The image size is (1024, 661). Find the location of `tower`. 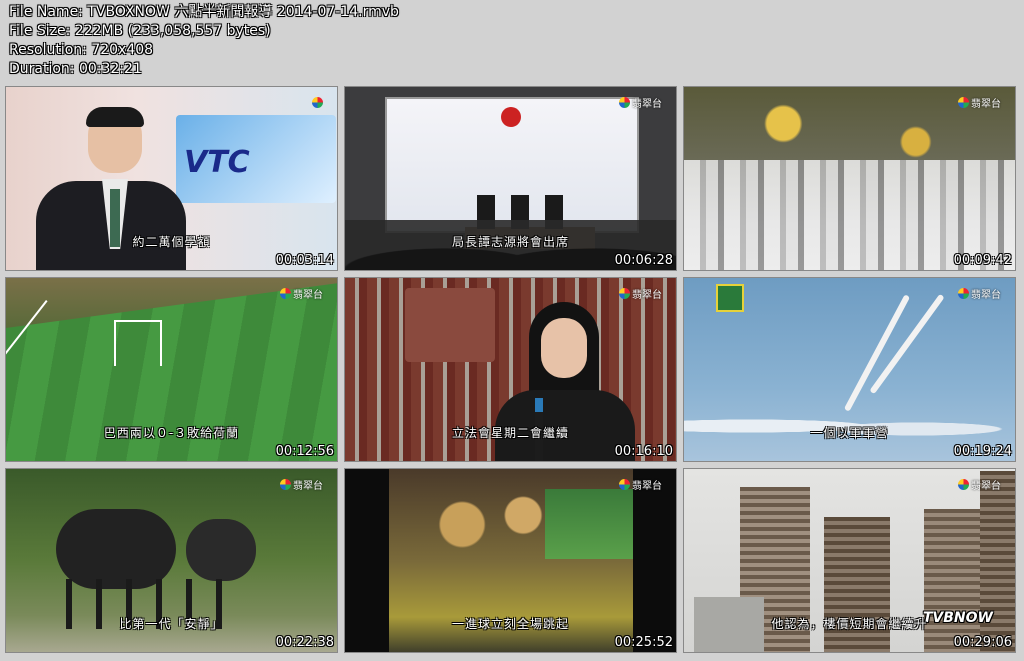

tower is located at coordinates (857, 584).